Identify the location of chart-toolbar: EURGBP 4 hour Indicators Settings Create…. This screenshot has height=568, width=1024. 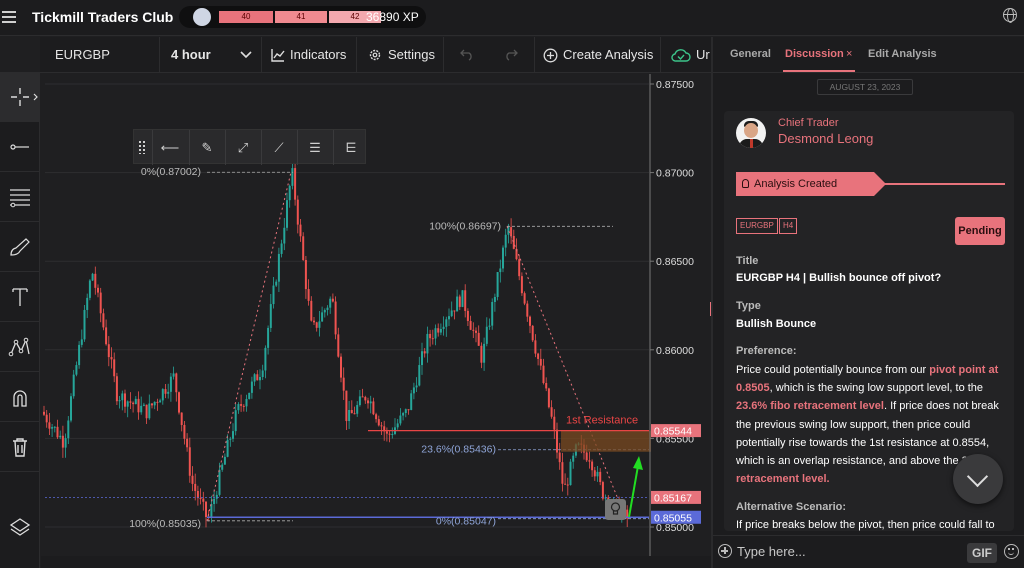
(376, 55).